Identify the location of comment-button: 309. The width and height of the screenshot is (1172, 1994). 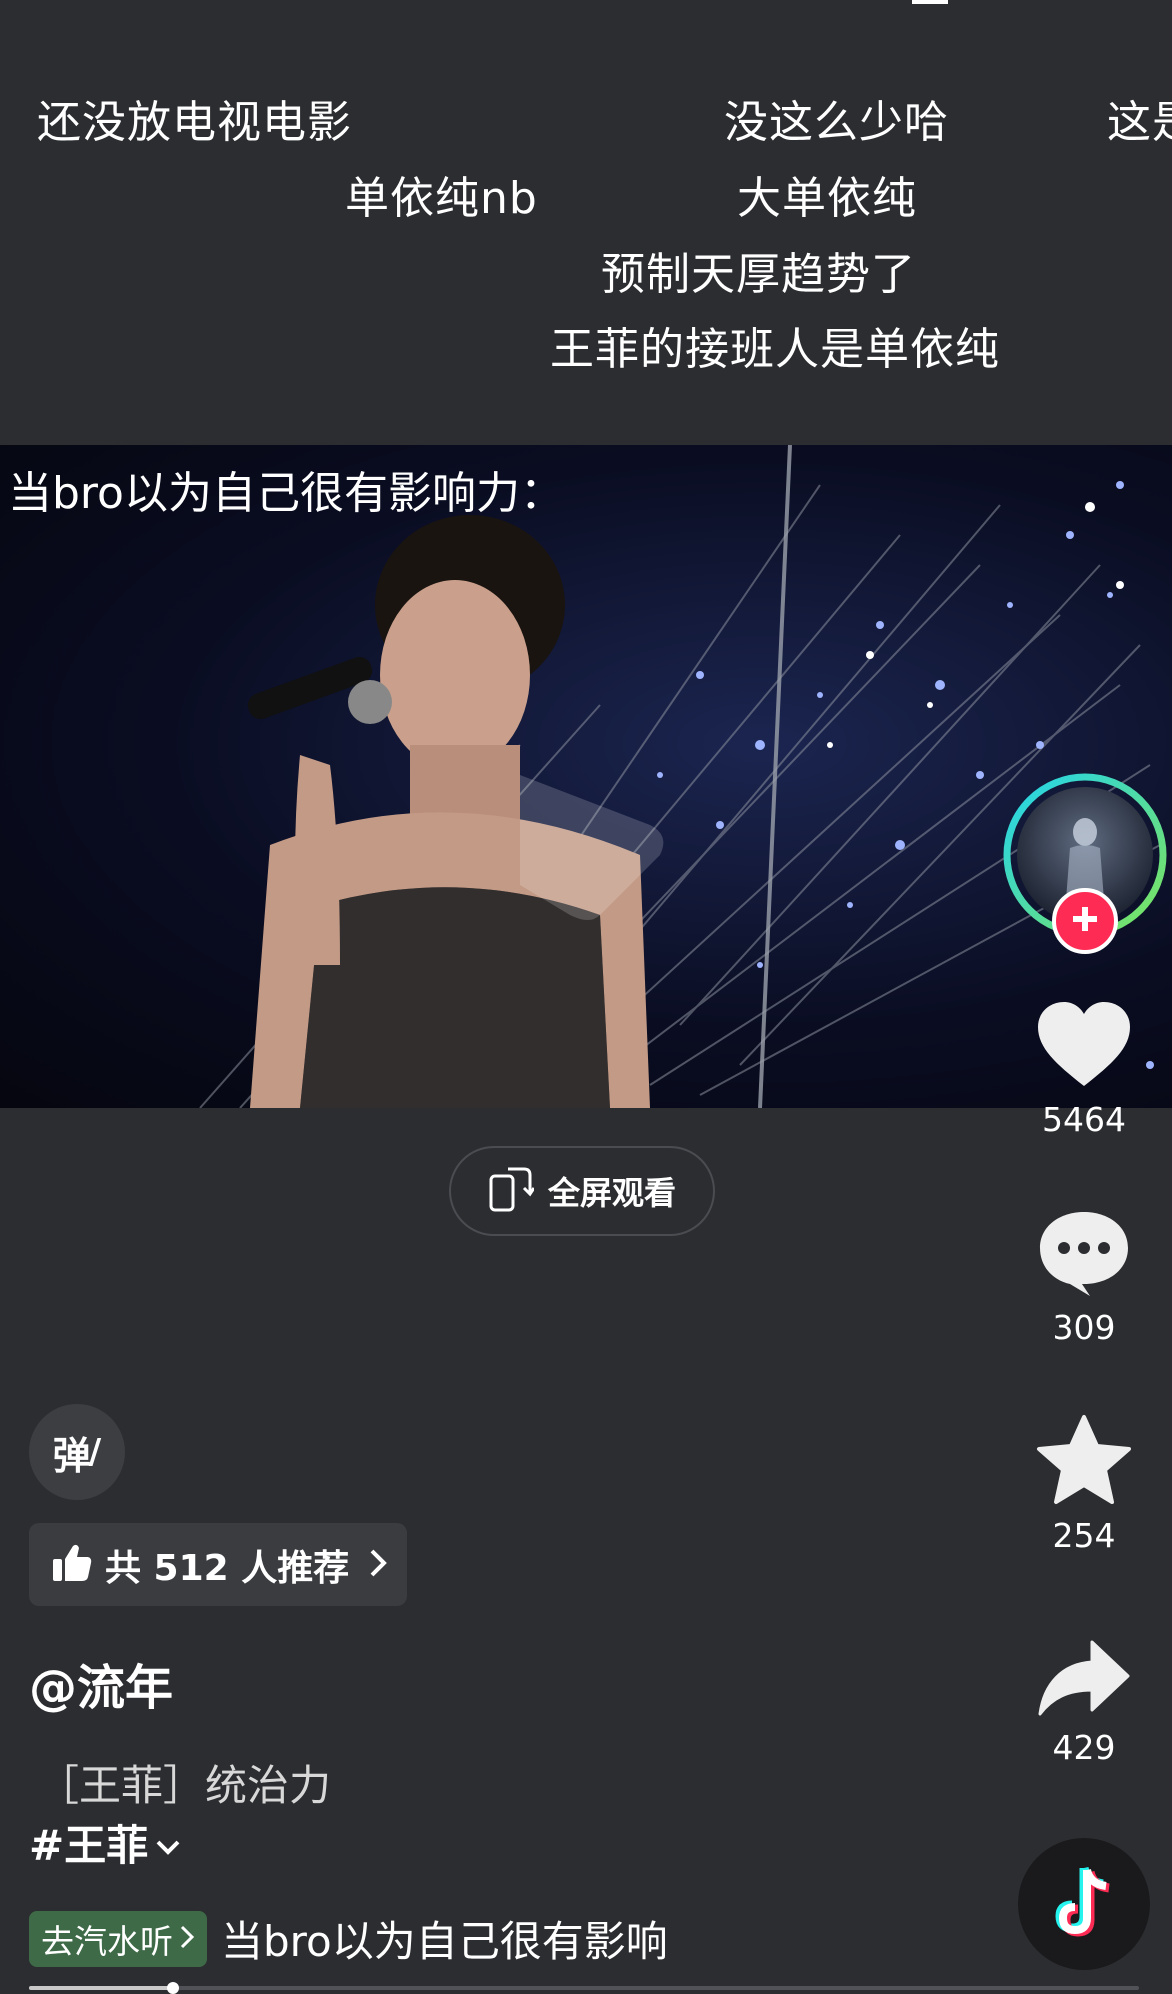
(1084, 1277).